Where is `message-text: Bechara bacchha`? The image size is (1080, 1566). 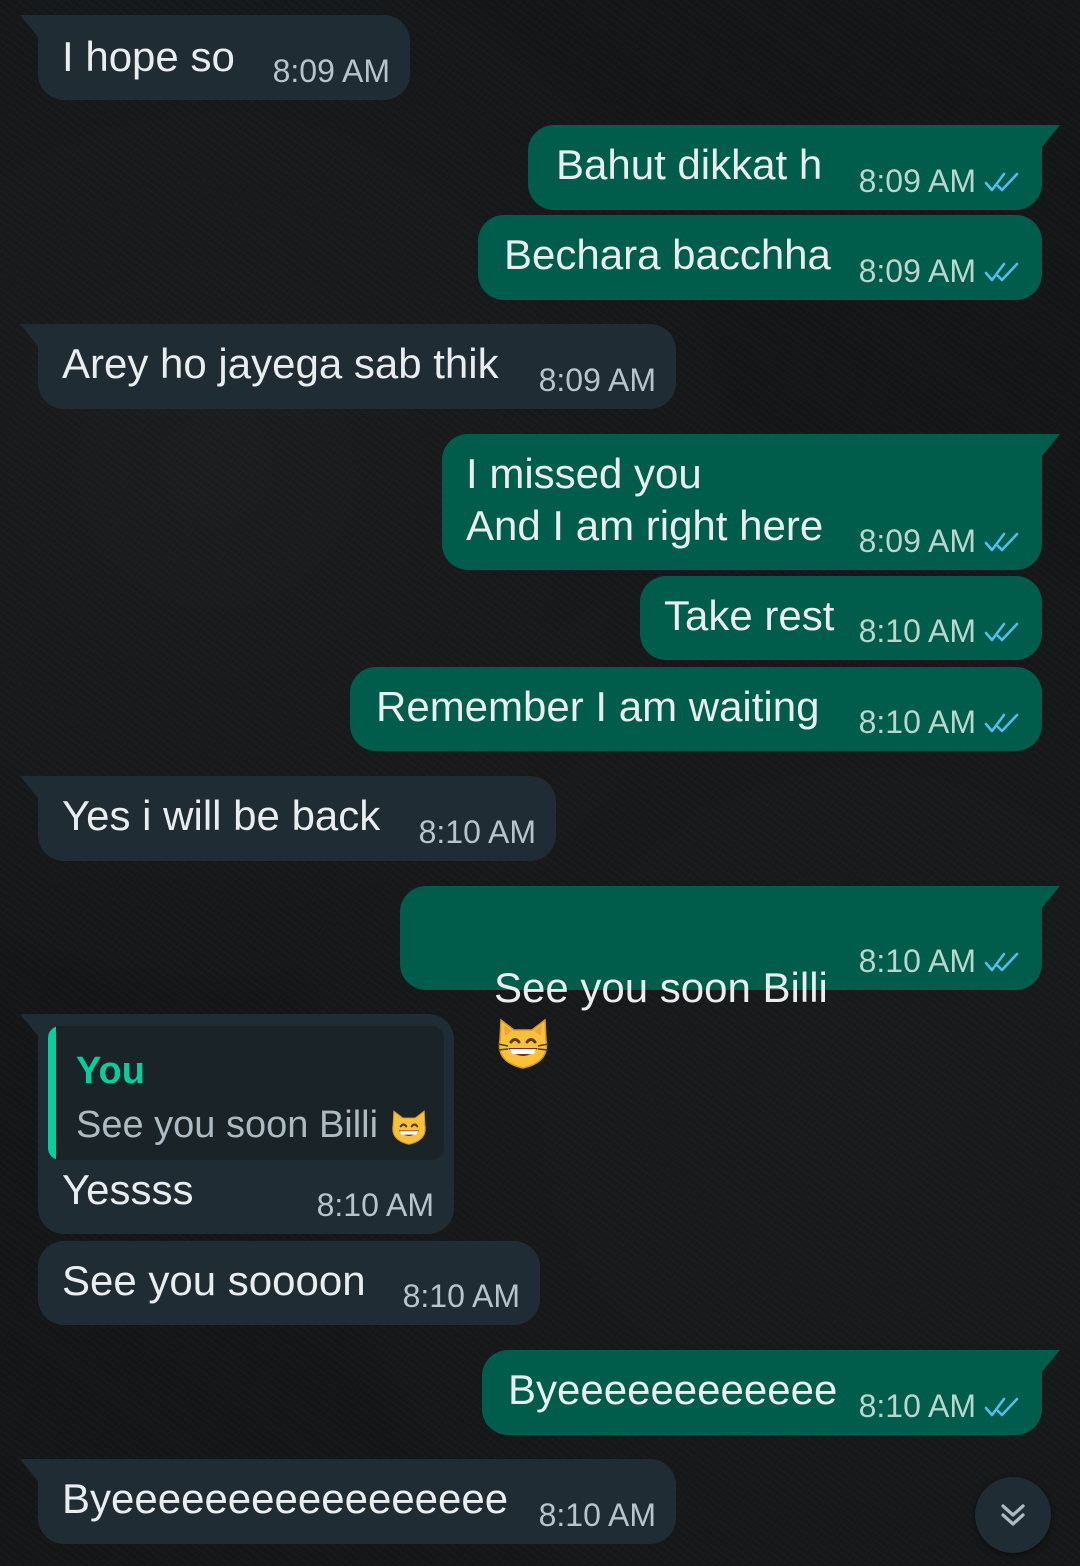
message-text: Bechara bacchha is located at coordinates (667, 254).